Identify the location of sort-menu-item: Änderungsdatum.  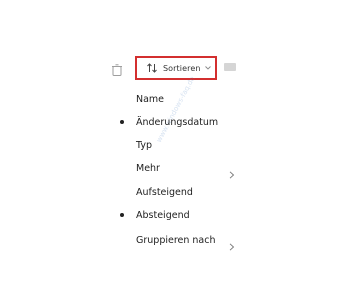
(184, 122).